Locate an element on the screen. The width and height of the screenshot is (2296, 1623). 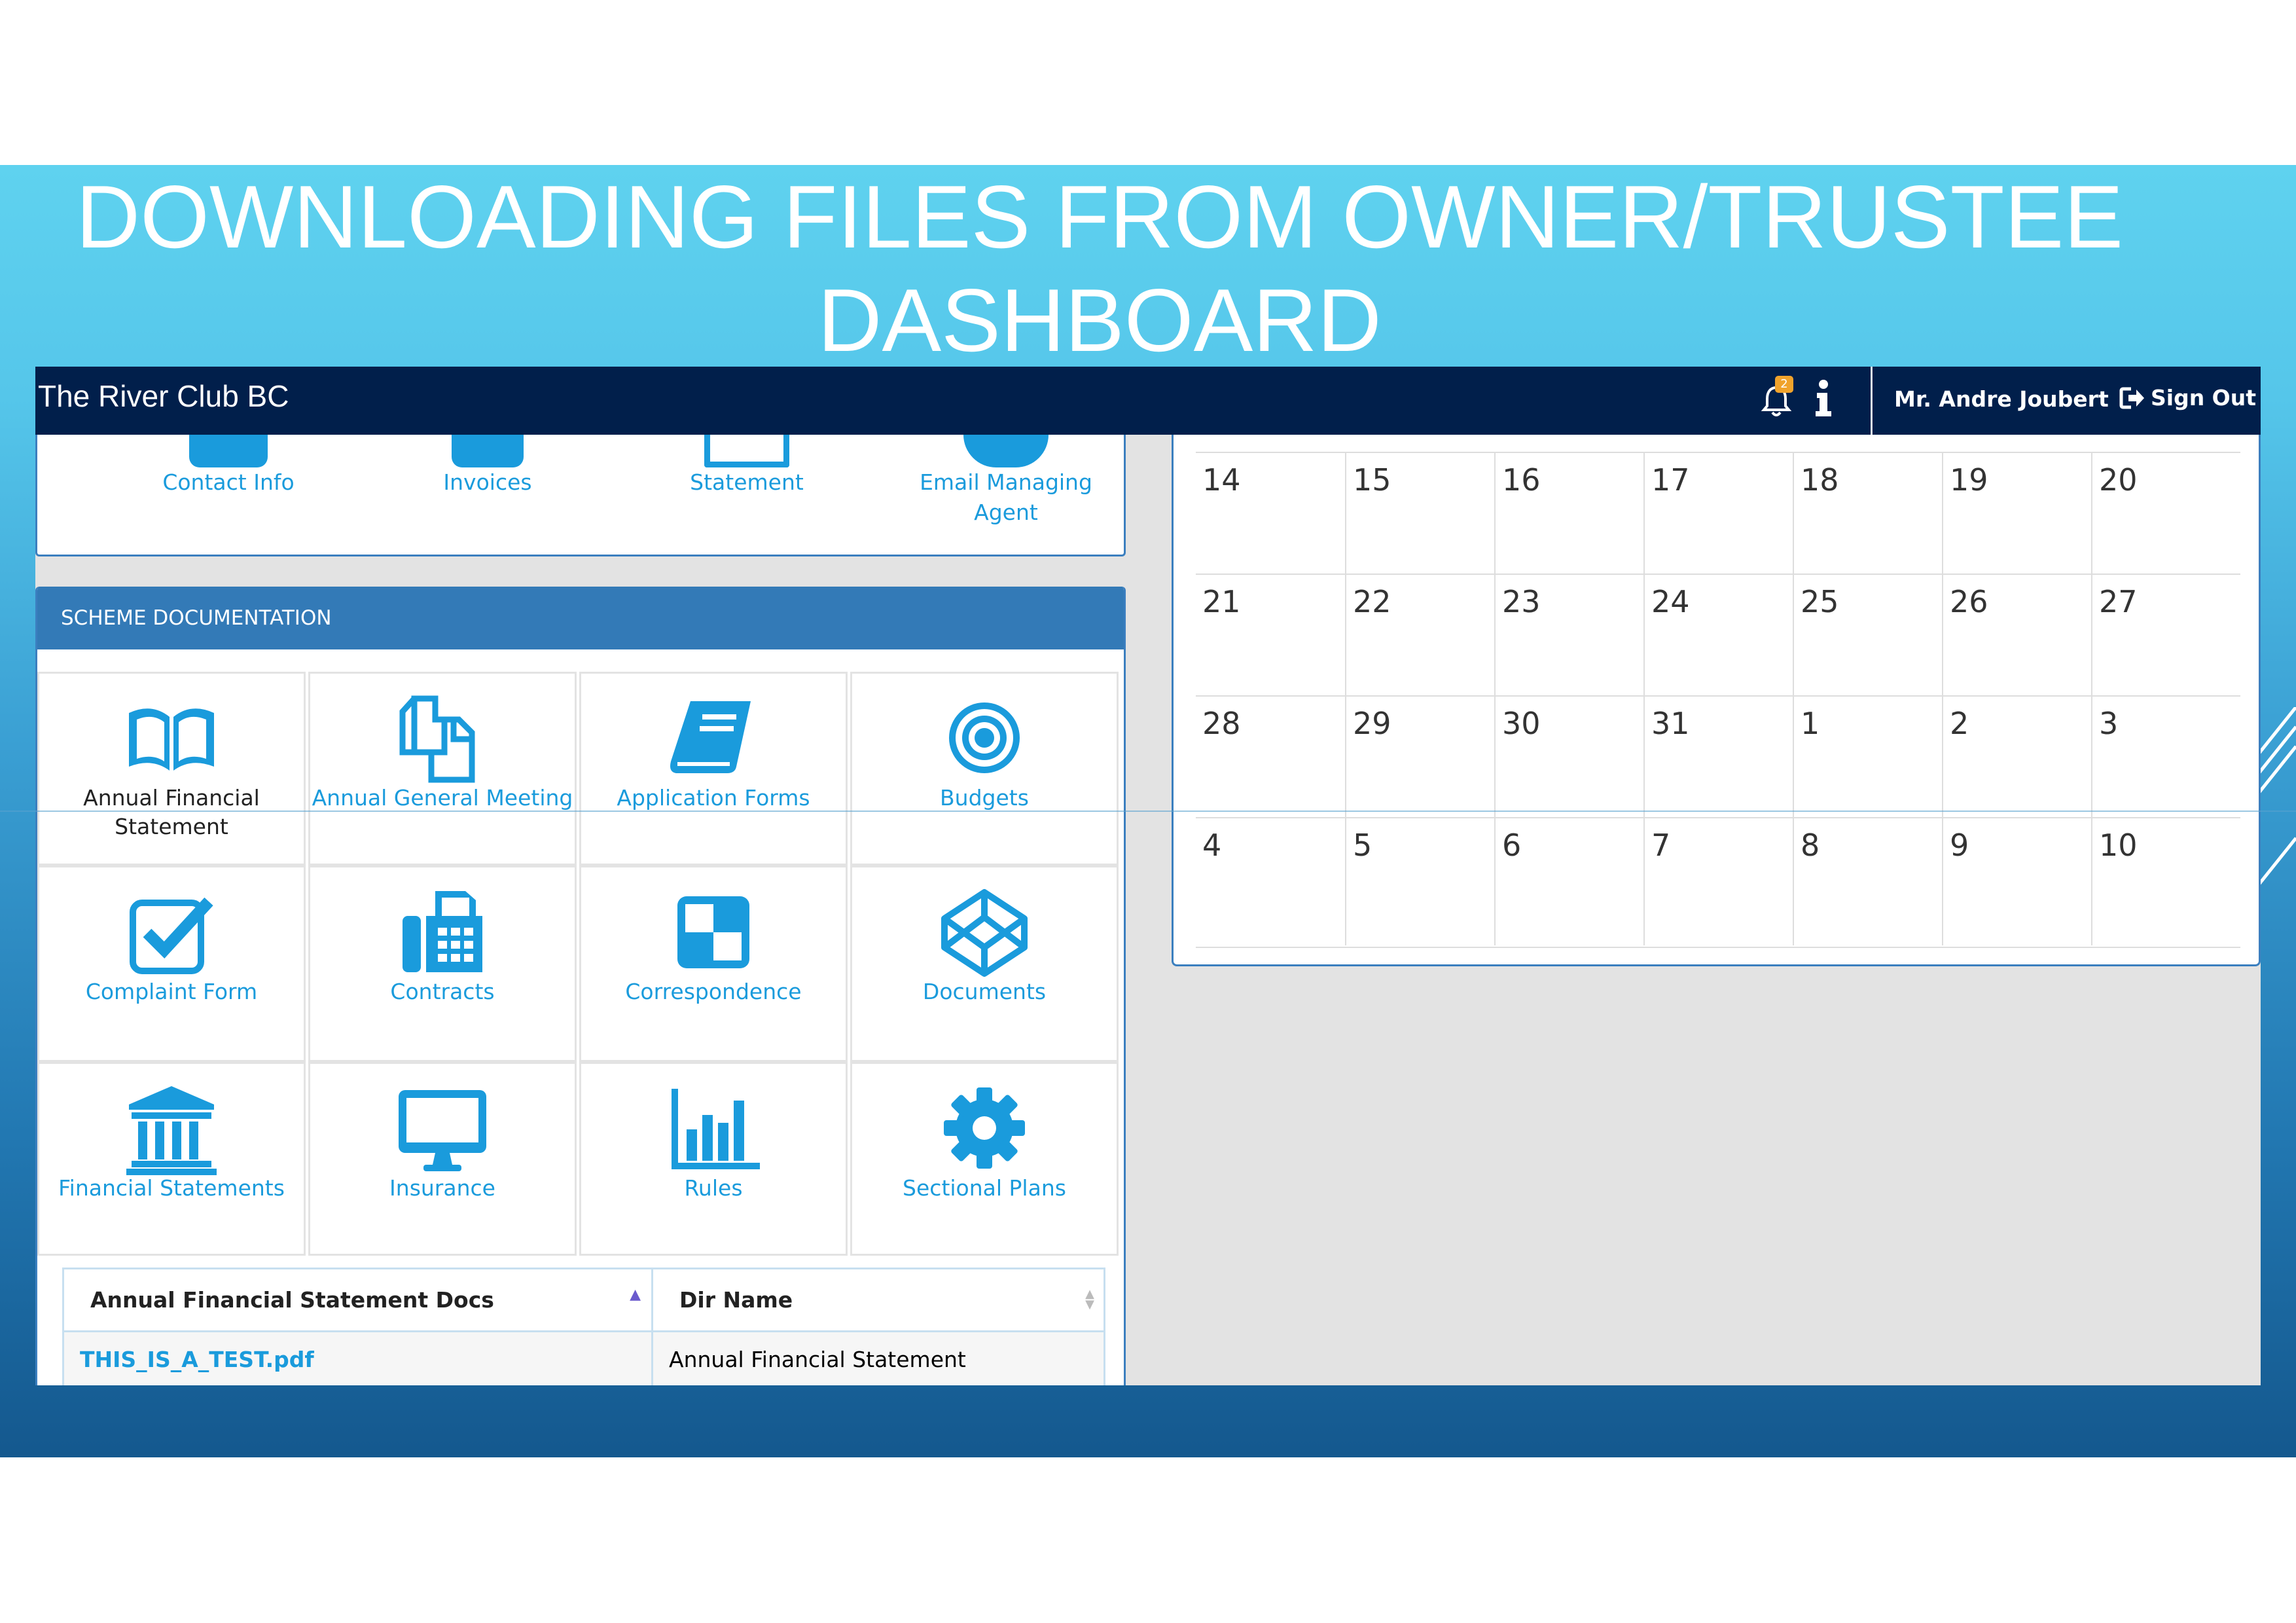
tile-label: Financial Statements is located at coordinates (171, 1188).